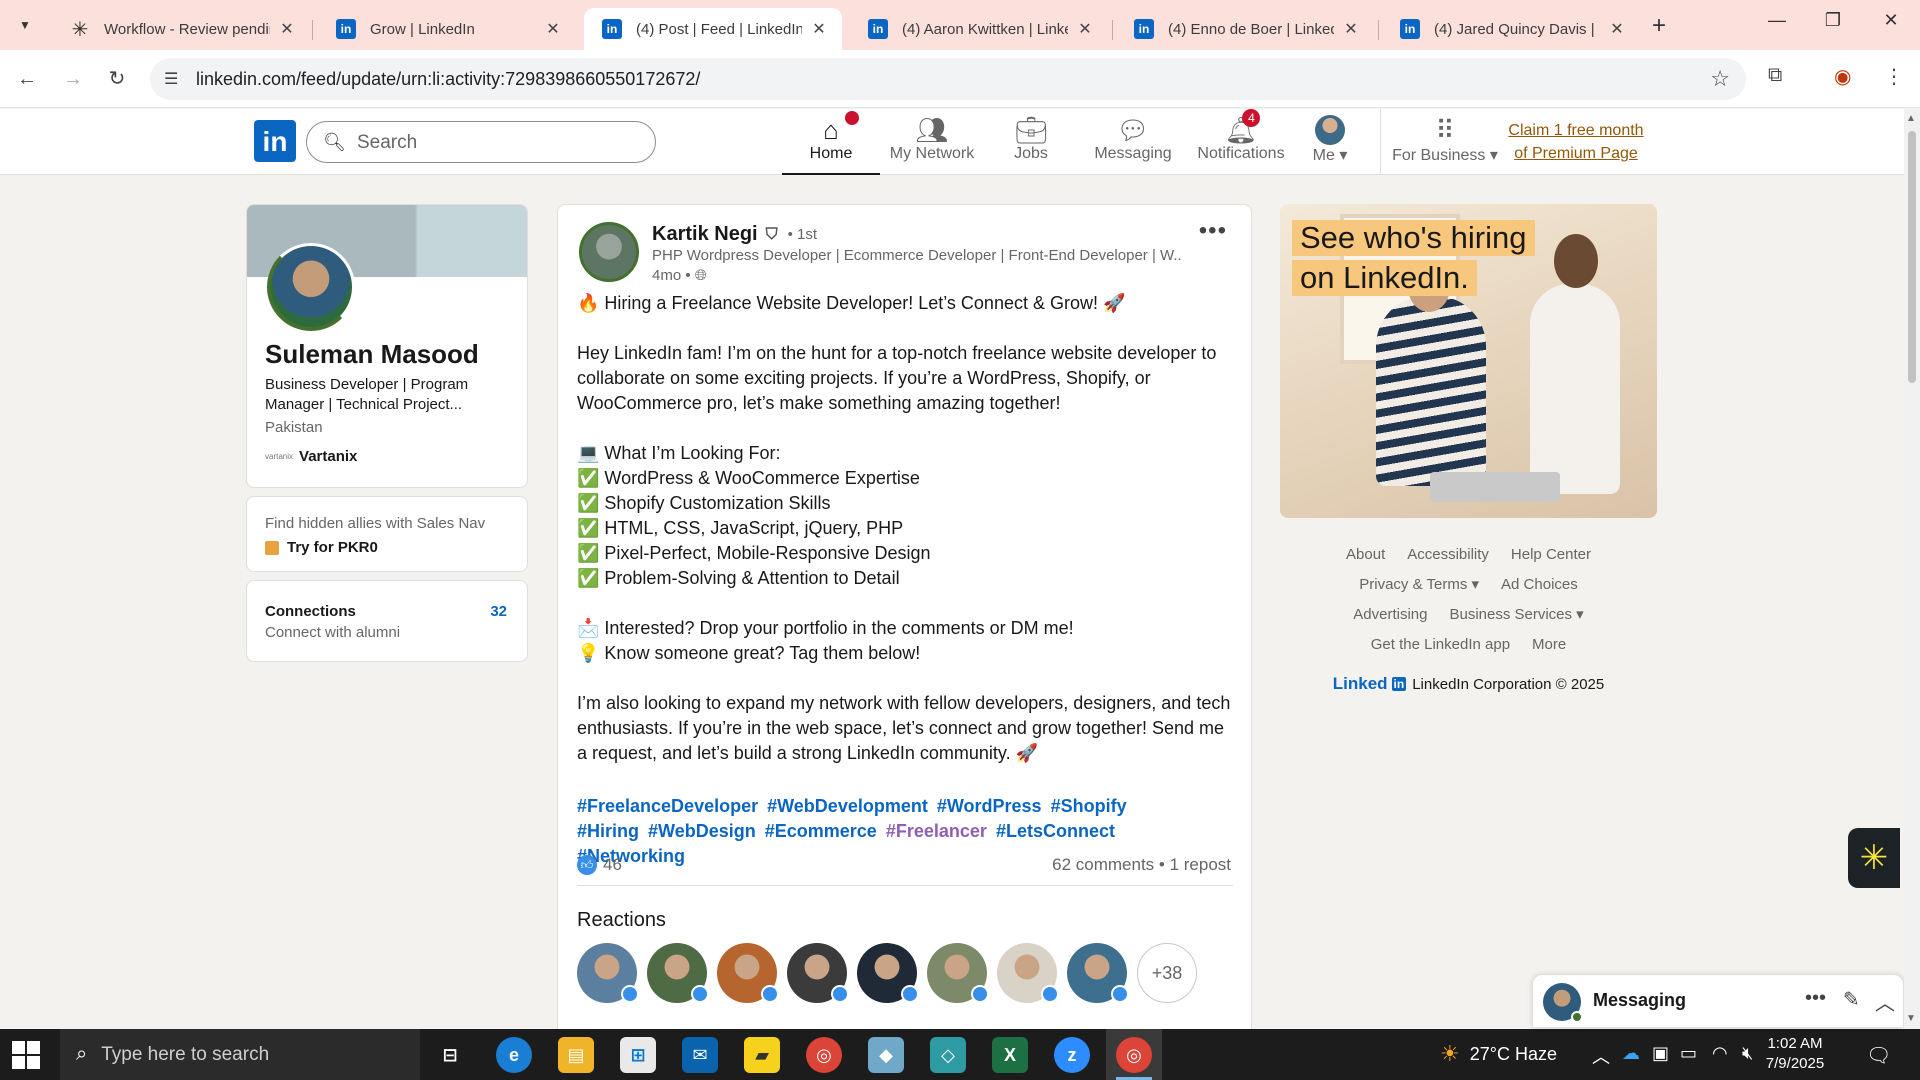 This screenshot has height=1080, width=1920. I want to click on tab-grow-linkedin: in Grow | LinkedIn ✕, so click(447, 29).